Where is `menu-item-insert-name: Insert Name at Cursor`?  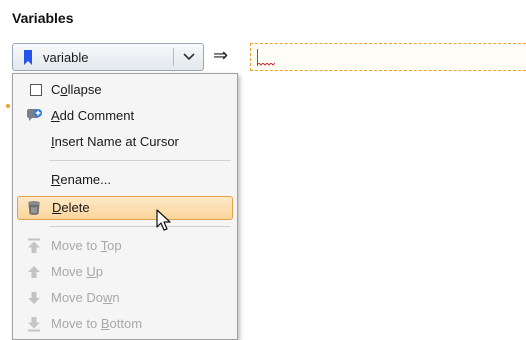
menu-item-insert-name: Insert Name at Cursor is located at coordinates (125, 142).